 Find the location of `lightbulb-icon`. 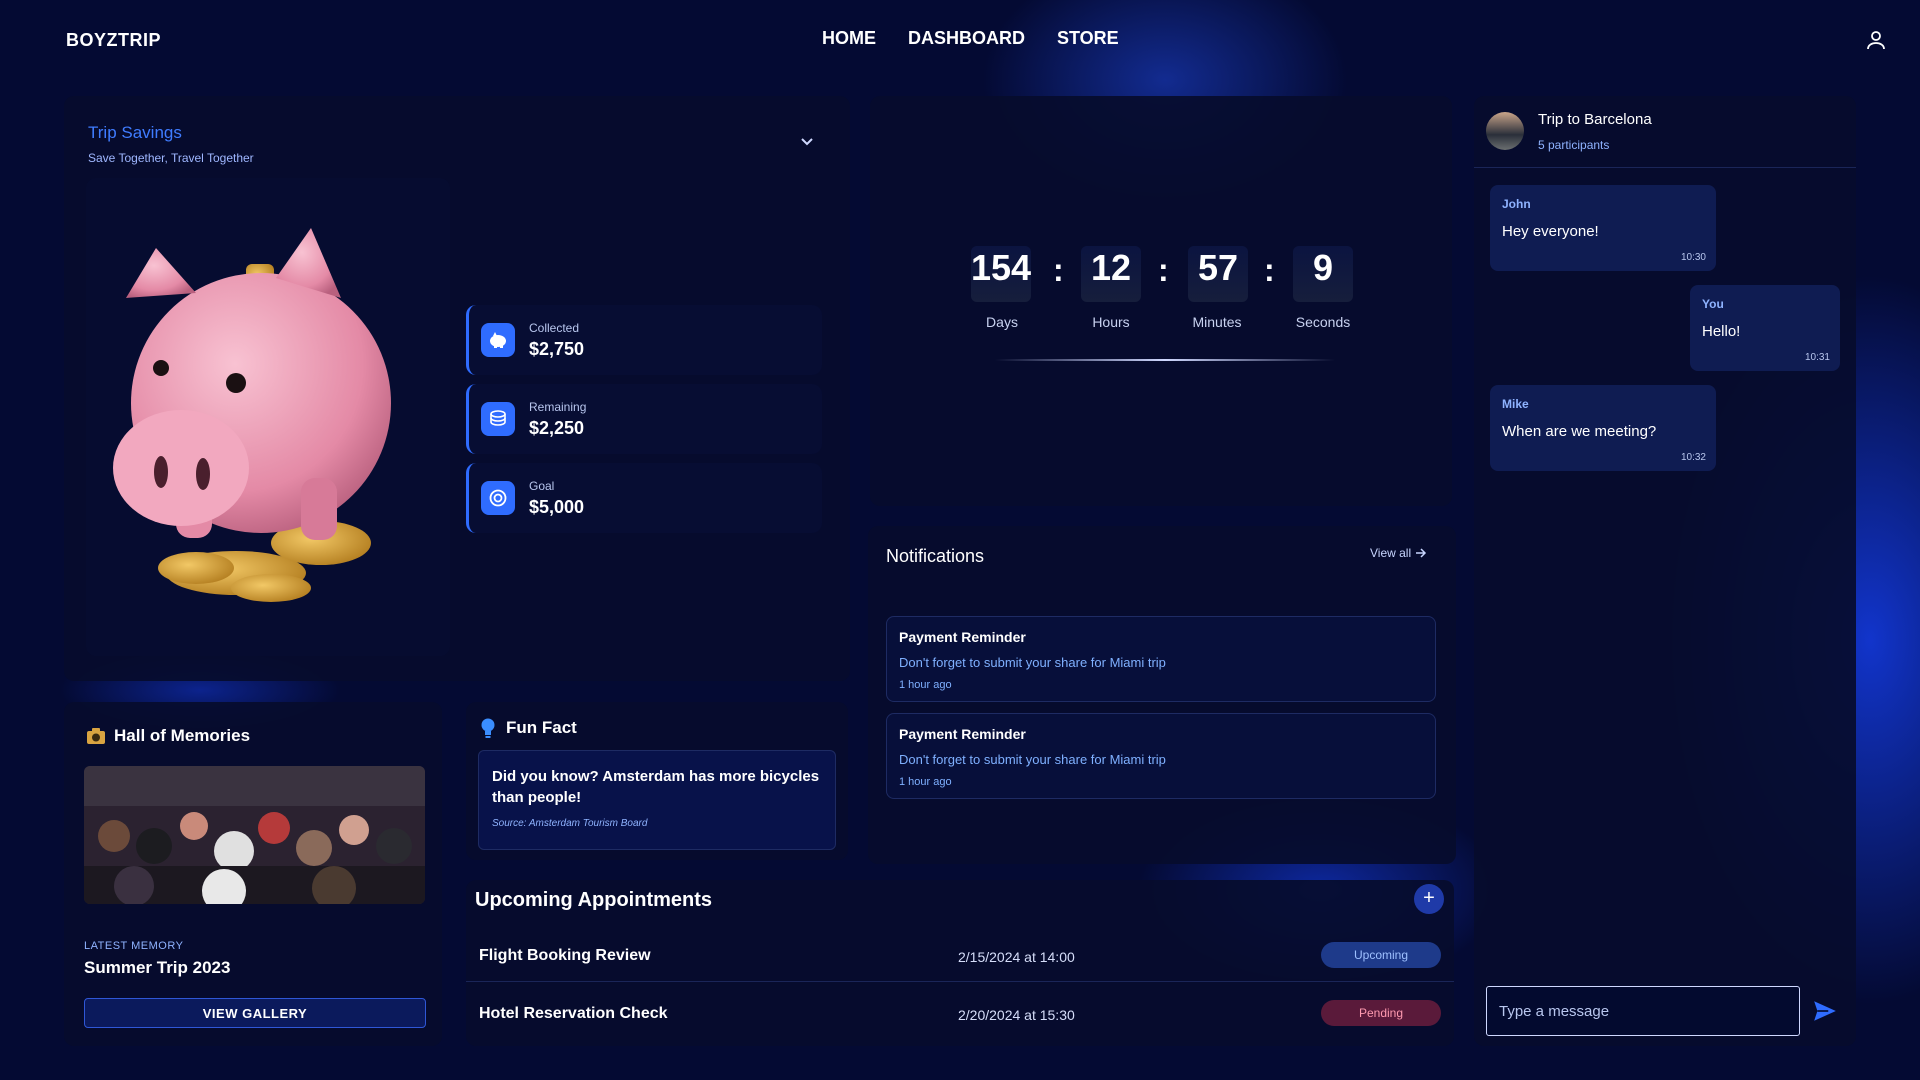

lightbulb-icon is located at coordinates (488, 728).